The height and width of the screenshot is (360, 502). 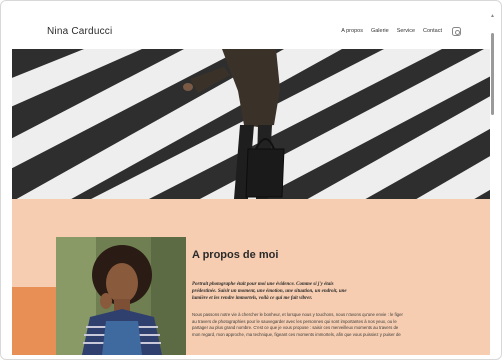 What do you see at coordinates (406, 31) in the screenshot?
I see `nav-link-service: Service` at bounding box center [406, 31].